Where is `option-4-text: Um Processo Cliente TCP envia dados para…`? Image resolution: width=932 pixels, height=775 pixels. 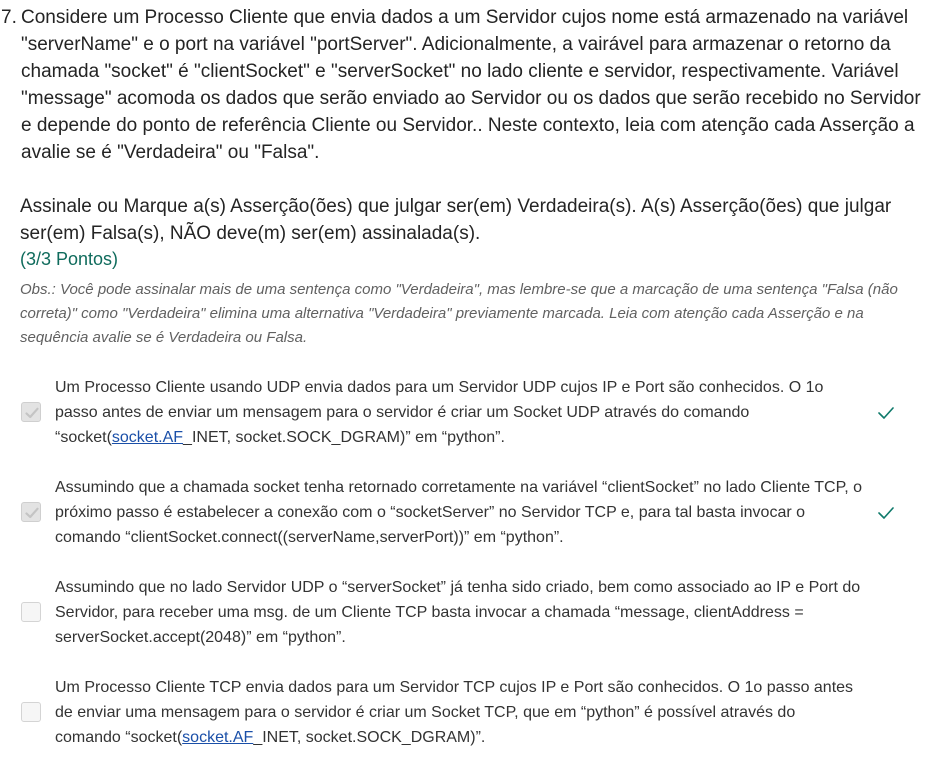
option-4-text: Um Processo Cliente TCP envia dados para… is located at coordinates (460, 712).